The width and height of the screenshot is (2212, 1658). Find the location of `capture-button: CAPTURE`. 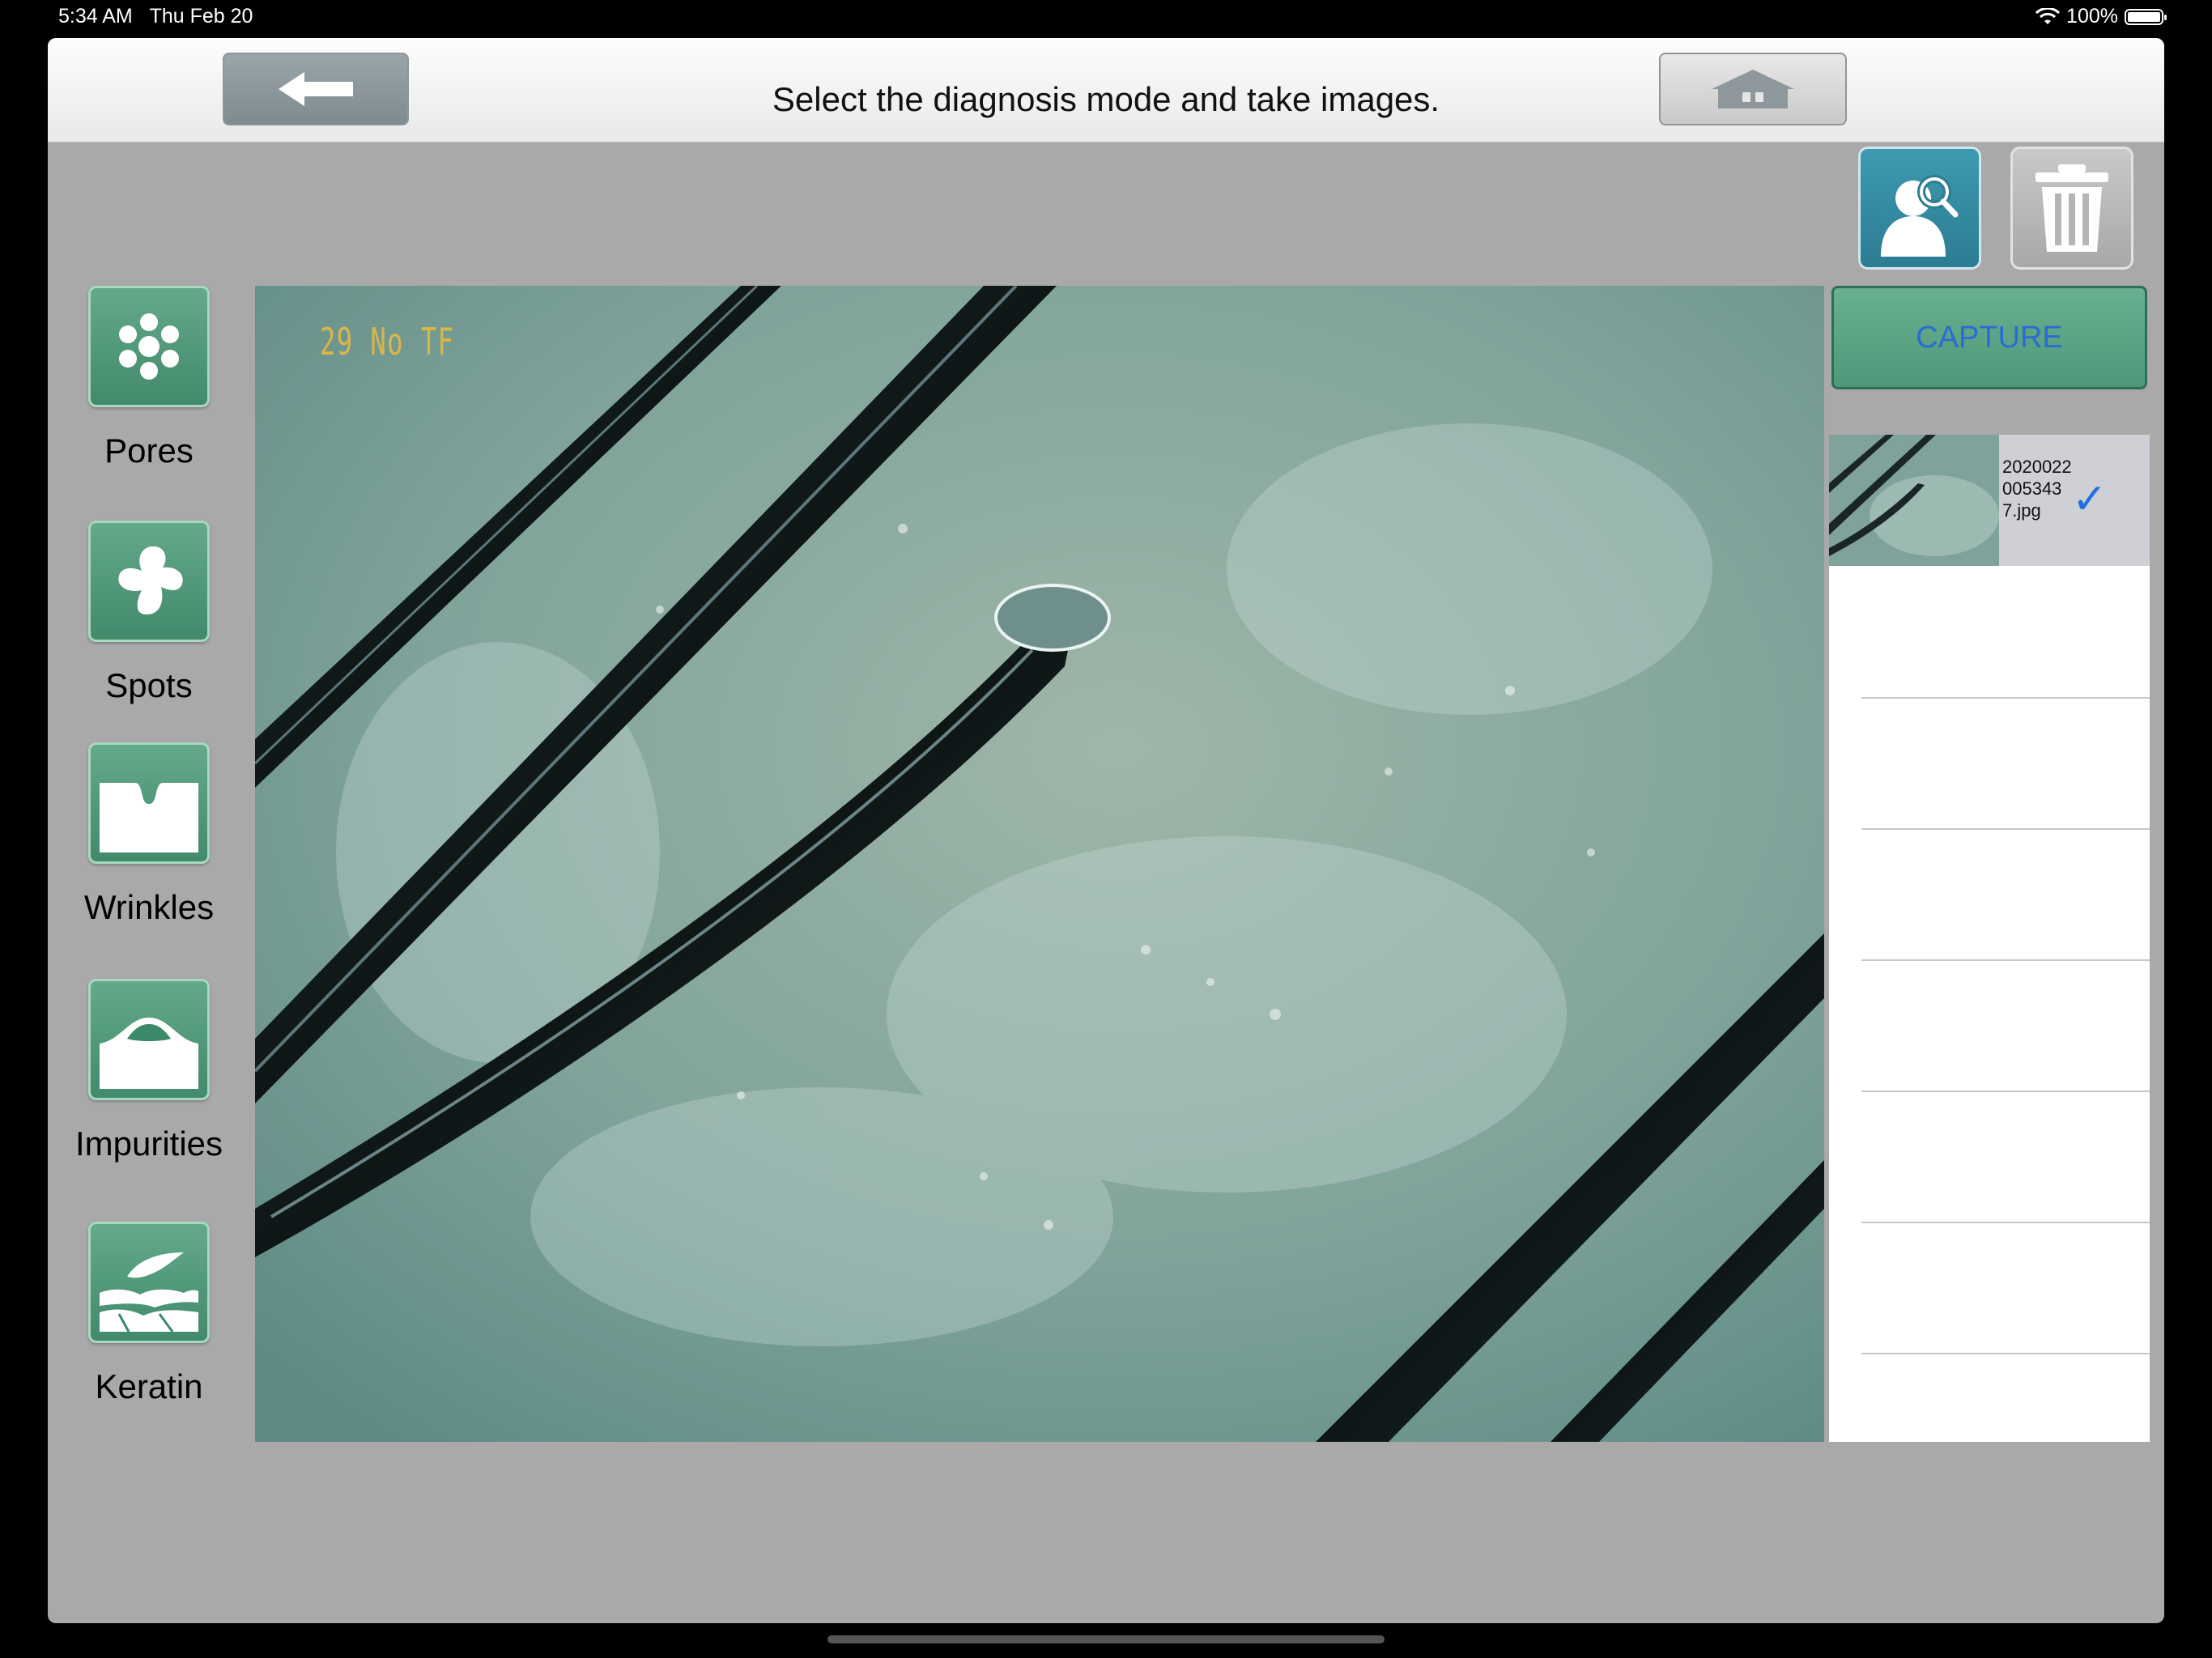

capture-button: CAPTURE is located at coordinates (1989, 337).